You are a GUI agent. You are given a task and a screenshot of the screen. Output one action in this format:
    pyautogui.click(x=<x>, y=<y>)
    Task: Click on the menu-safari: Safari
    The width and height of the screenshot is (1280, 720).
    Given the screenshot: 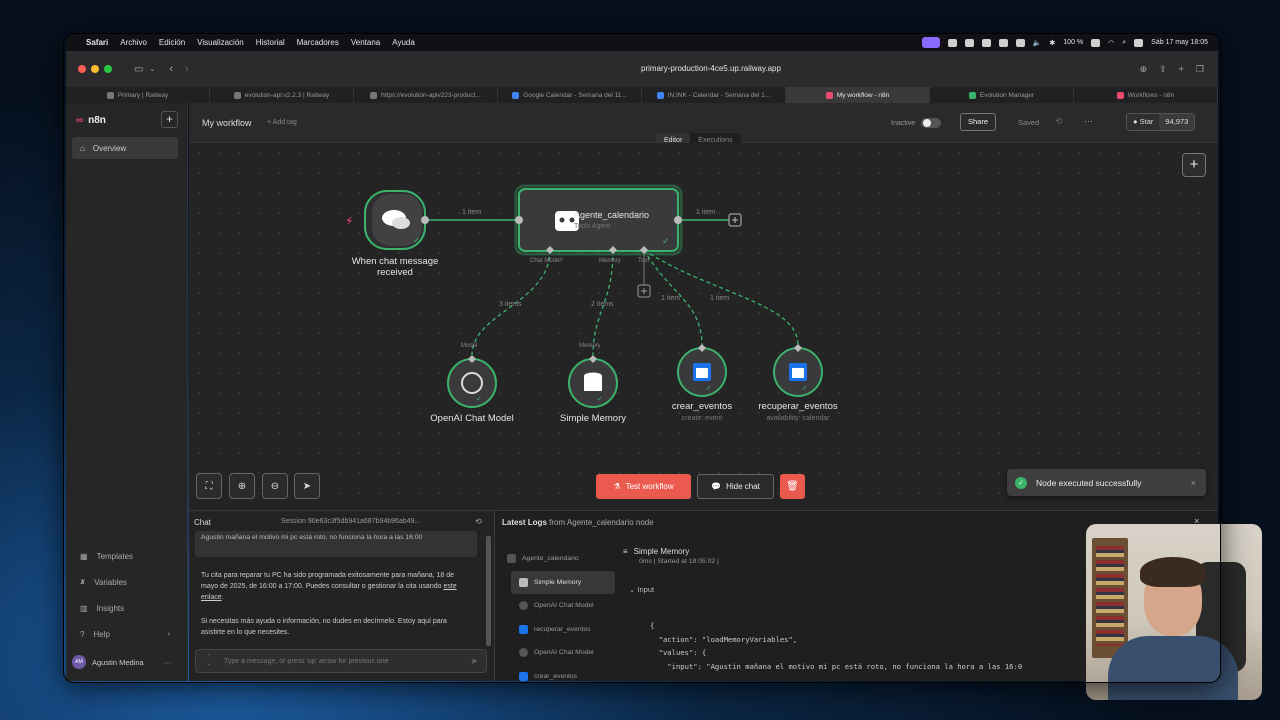 What is the action you would take?
    pyautogui.click(x=97, y=42)
    